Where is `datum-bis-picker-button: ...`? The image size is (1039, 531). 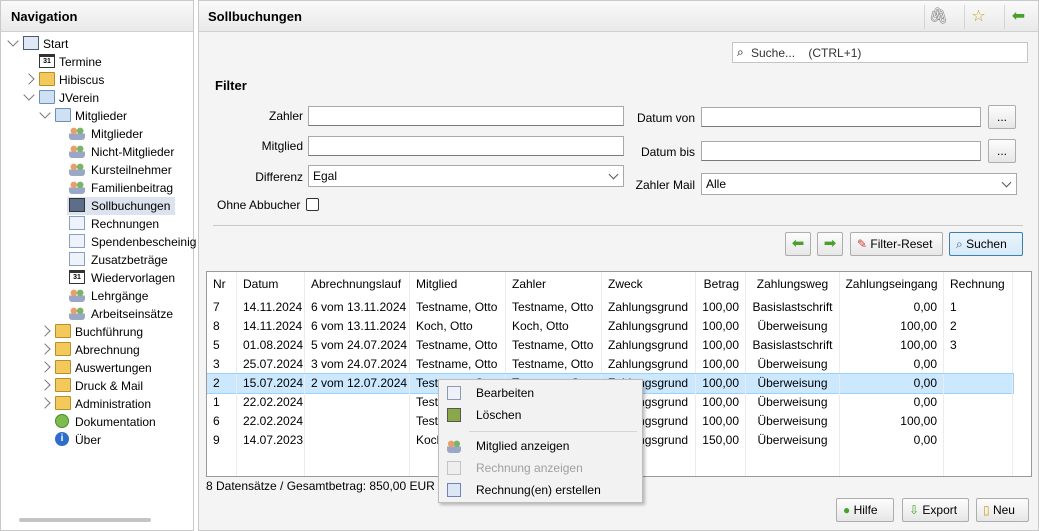 datum-bis-picker-button: ... is located at coordinates (1002, 151).